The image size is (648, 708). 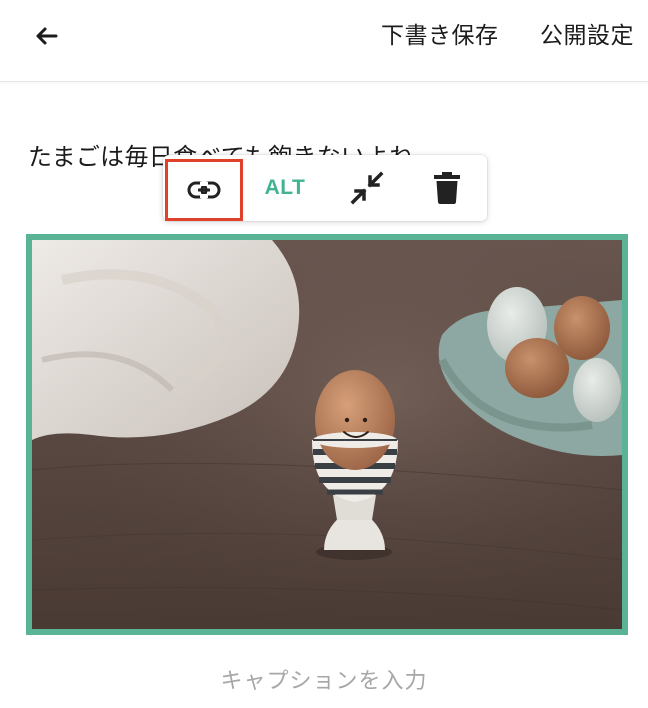 I want to click on link-icon, so click(x=204, y=190).